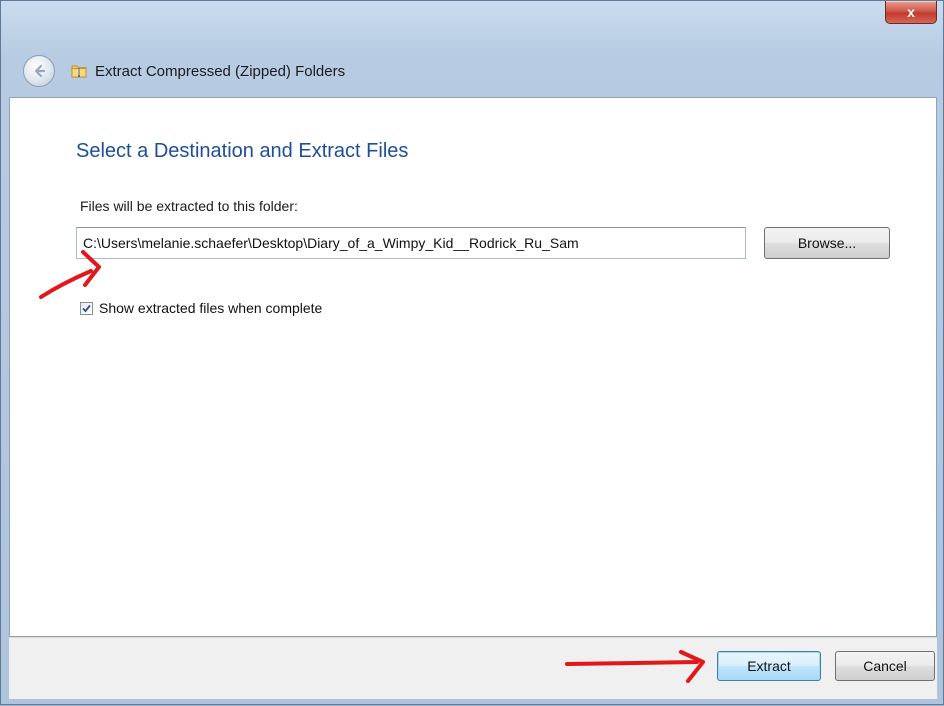 This screenshot has width=944, height=706. I want to click on cancel-button: Cancel, so click(885, 666).